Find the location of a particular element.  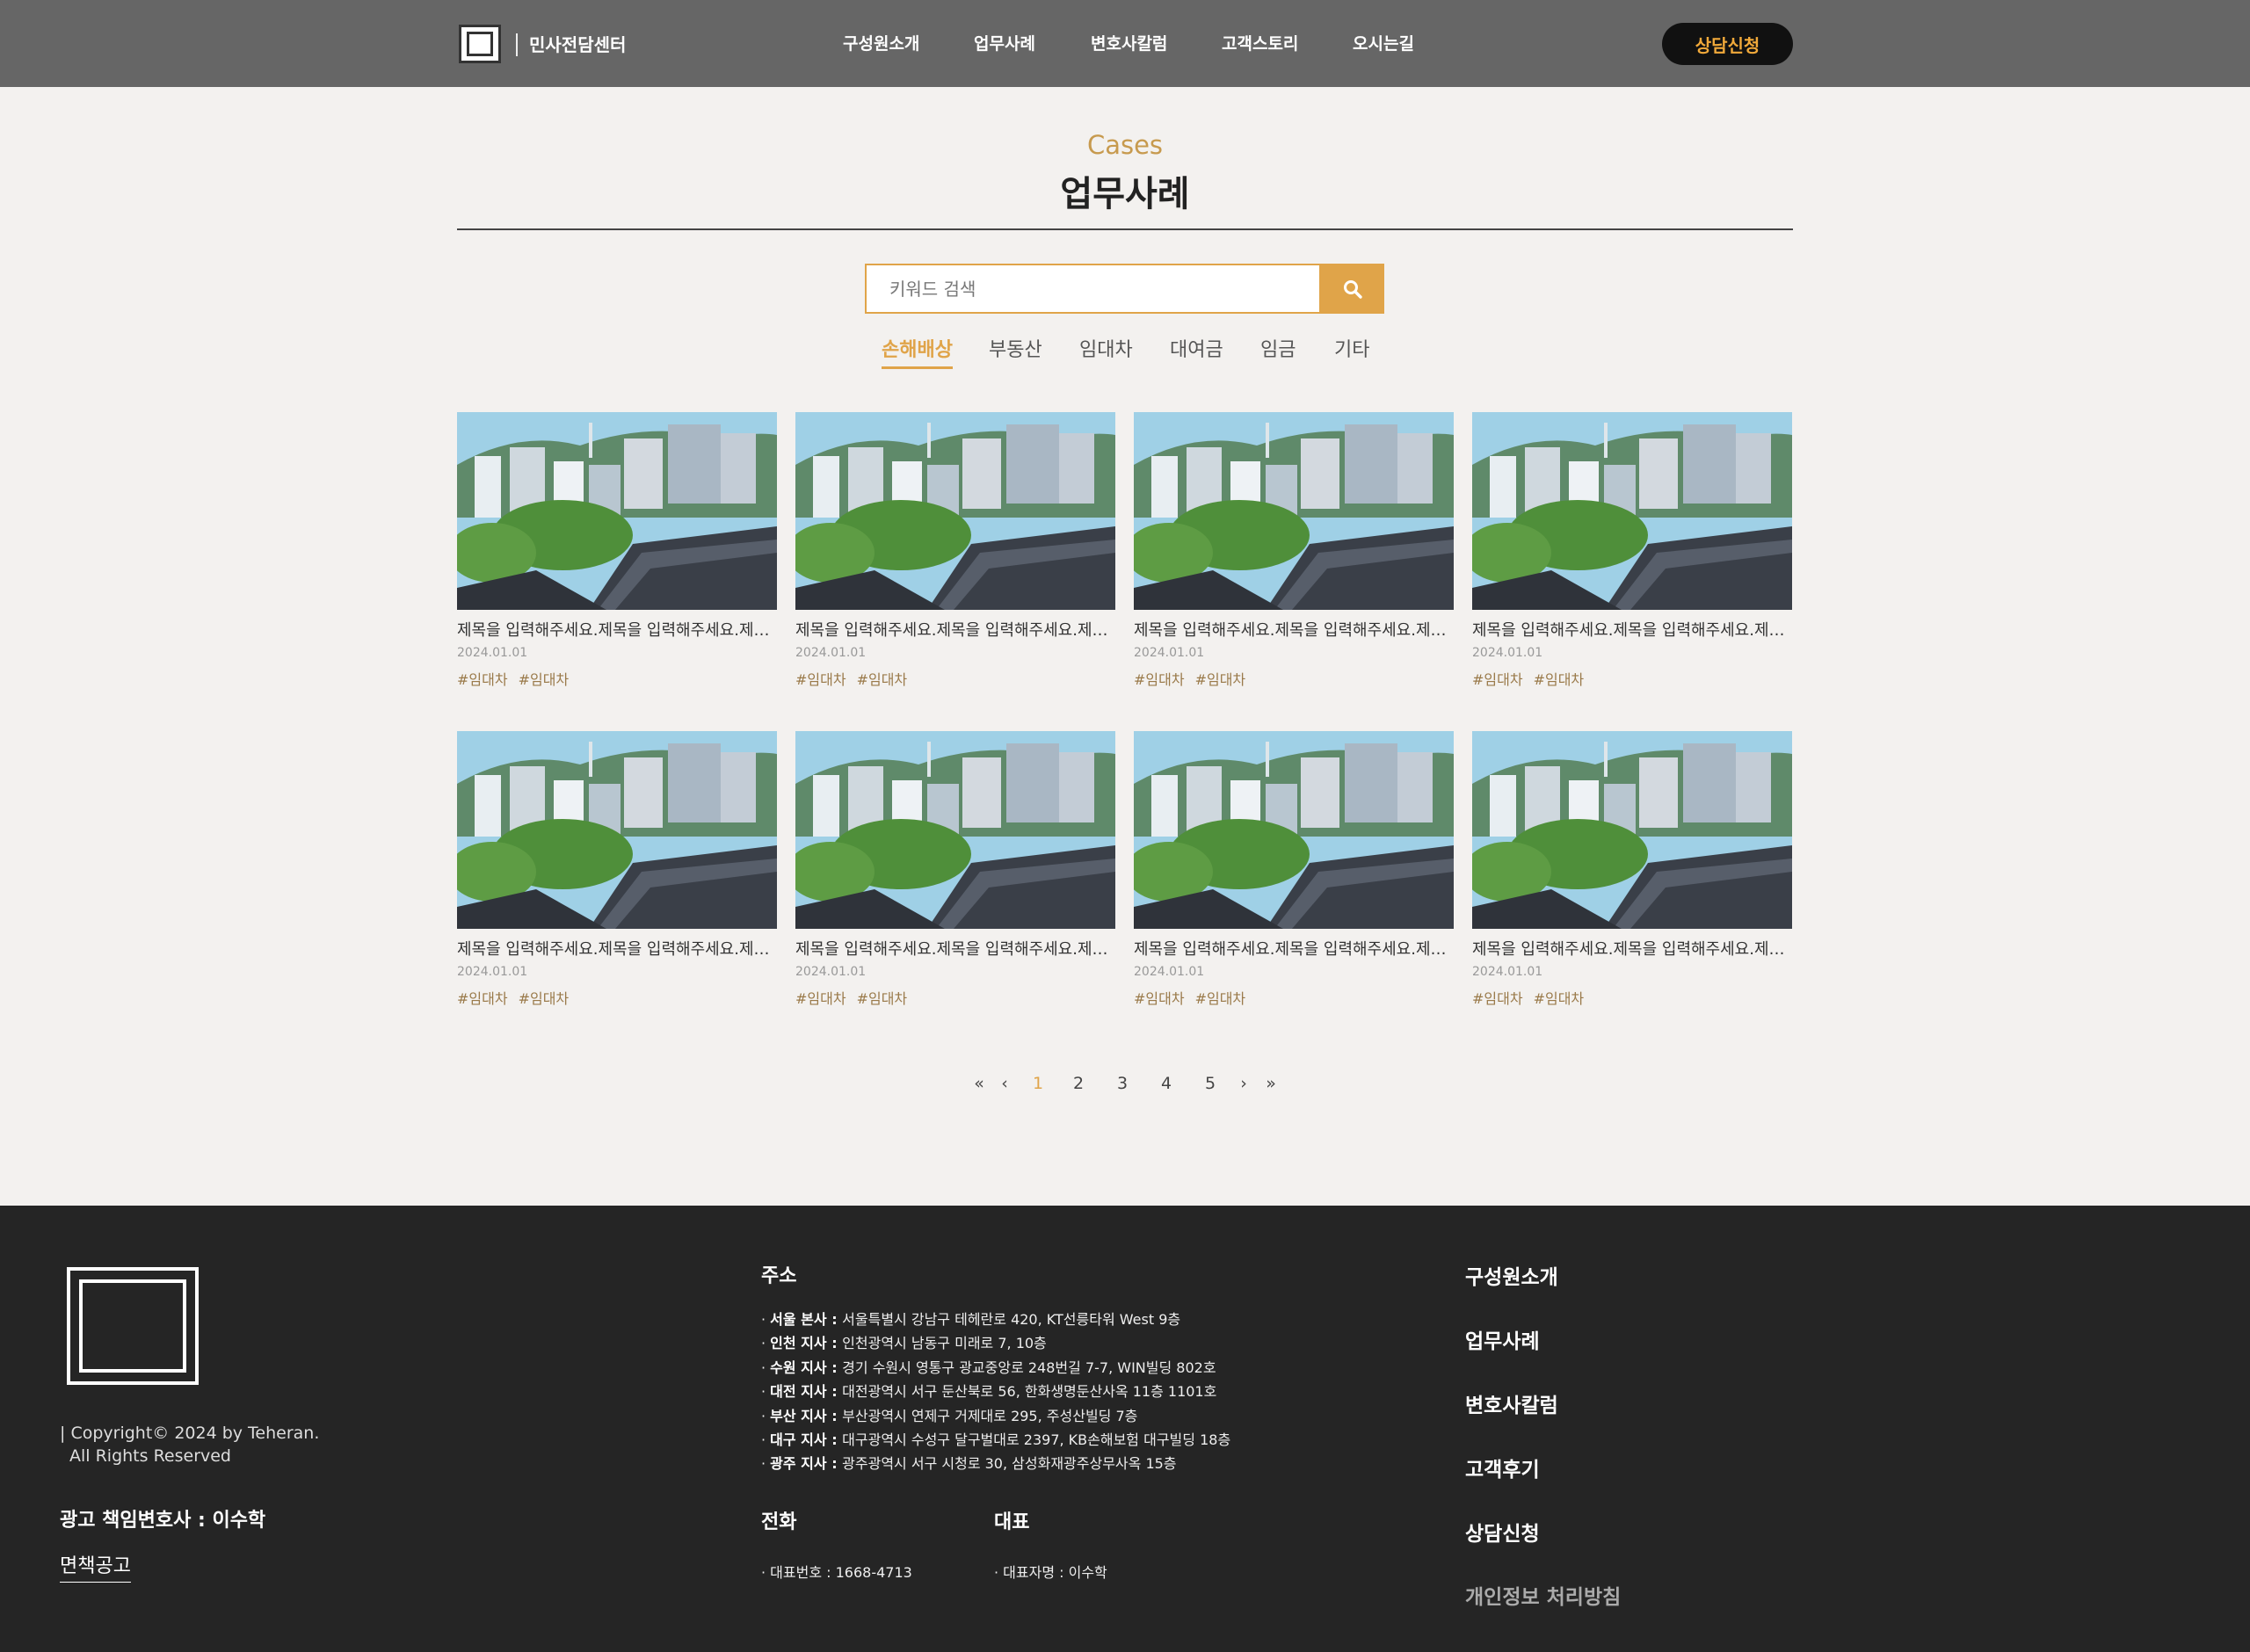

title-divider is located at coordinates (1125, 229).